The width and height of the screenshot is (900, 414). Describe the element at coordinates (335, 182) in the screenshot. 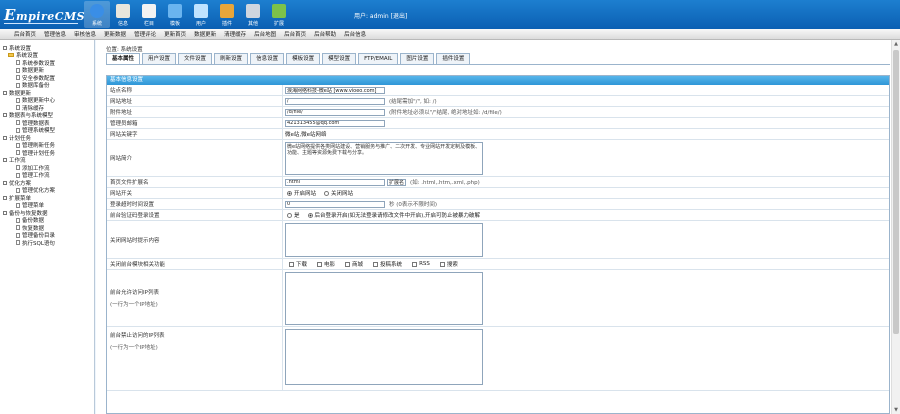

I see `index-ext-input` at that location.